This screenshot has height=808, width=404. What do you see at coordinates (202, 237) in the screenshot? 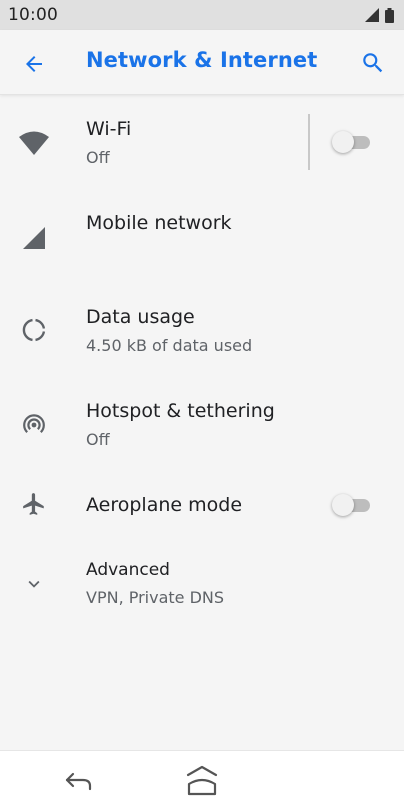
I see `list-item-mobile-network: Mobile network` at bounding box center [202, 237].